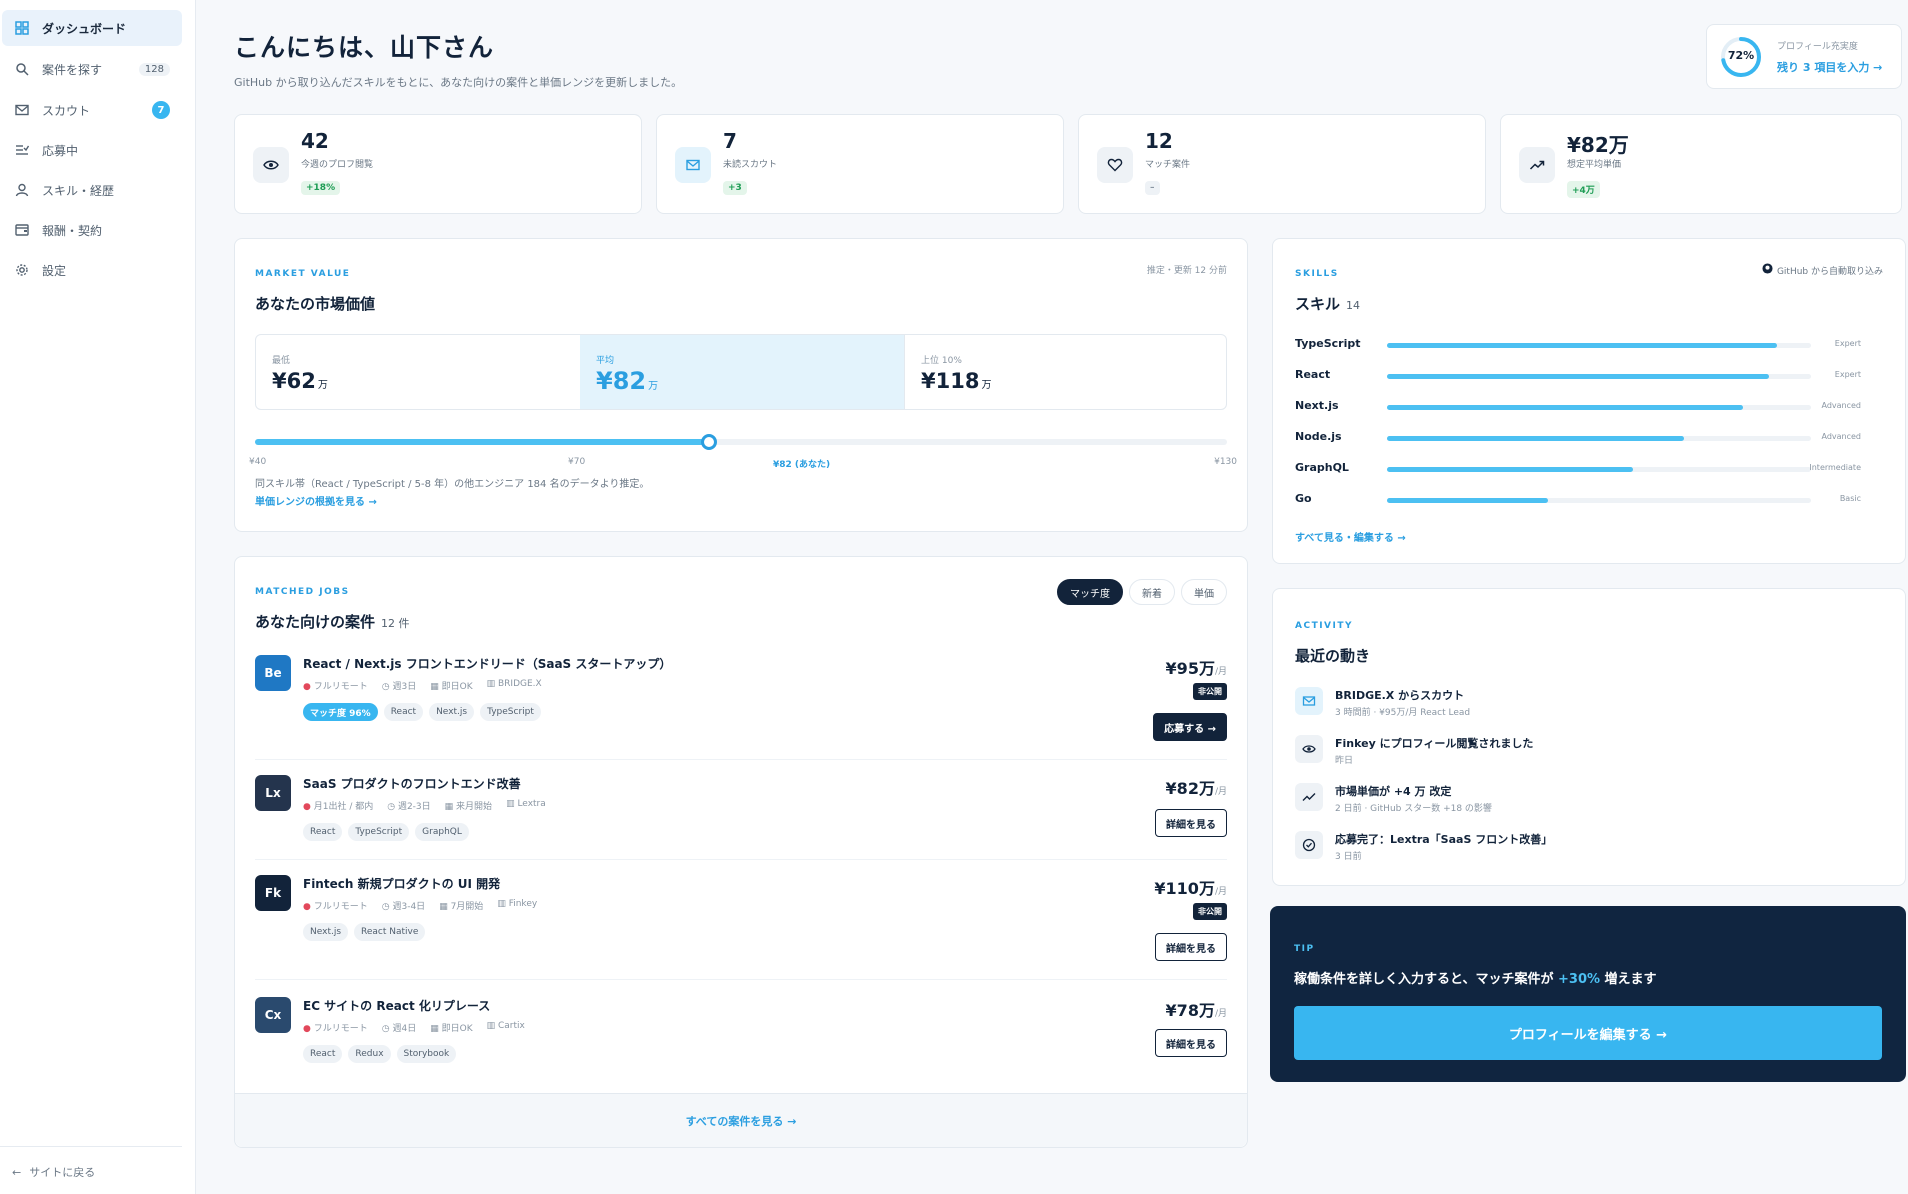 Image resolution: width=1908 pixels, height=1194 pixels. I want to click on tip-text-after: 増えます, so click(1628, 979).